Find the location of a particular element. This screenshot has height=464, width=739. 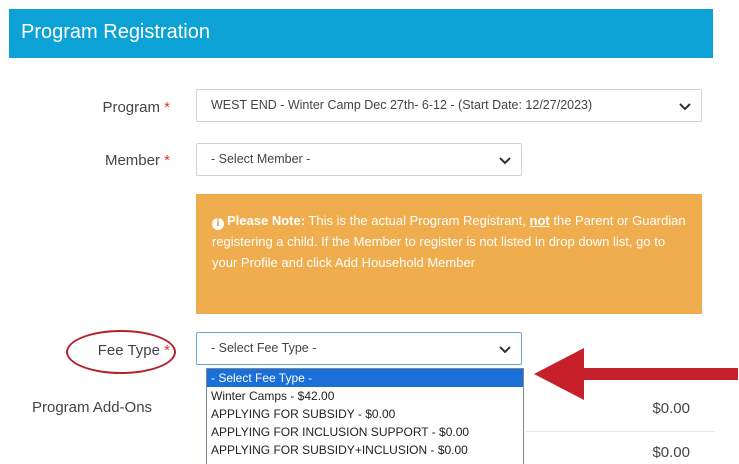

fee-type-select-value: - Select Fee Type - is located at coordinates (264, 348).